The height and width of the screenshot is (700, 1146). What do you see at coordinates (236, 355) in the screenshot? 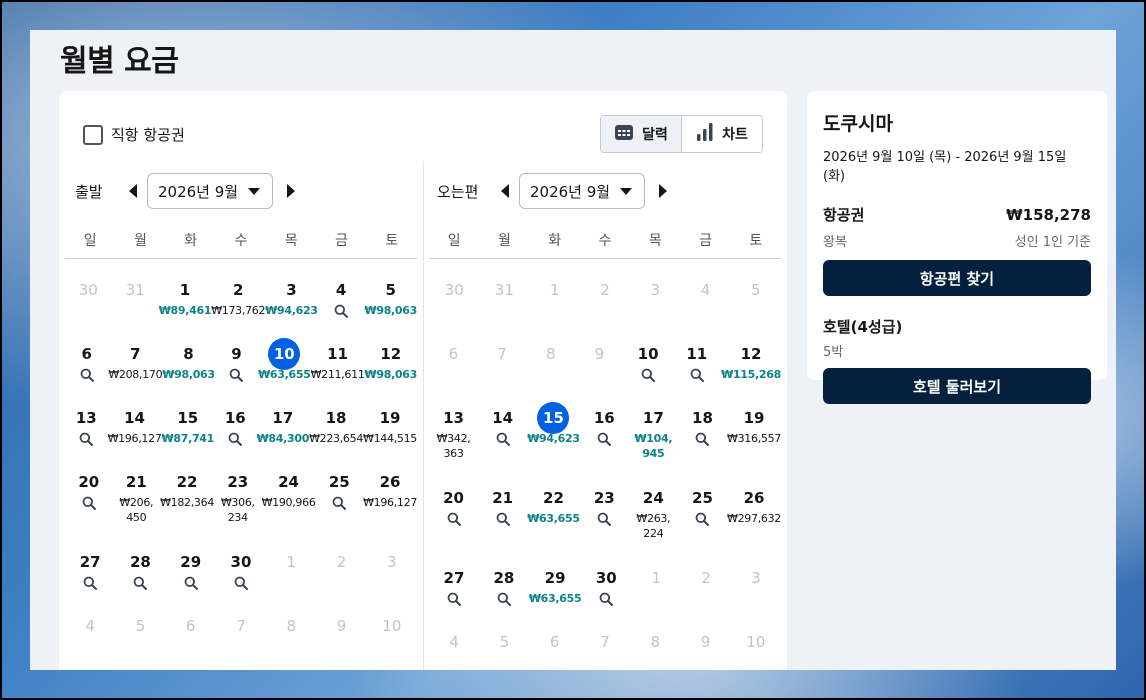
I see `calendar-day: 9` at bounding box center [236, 355].